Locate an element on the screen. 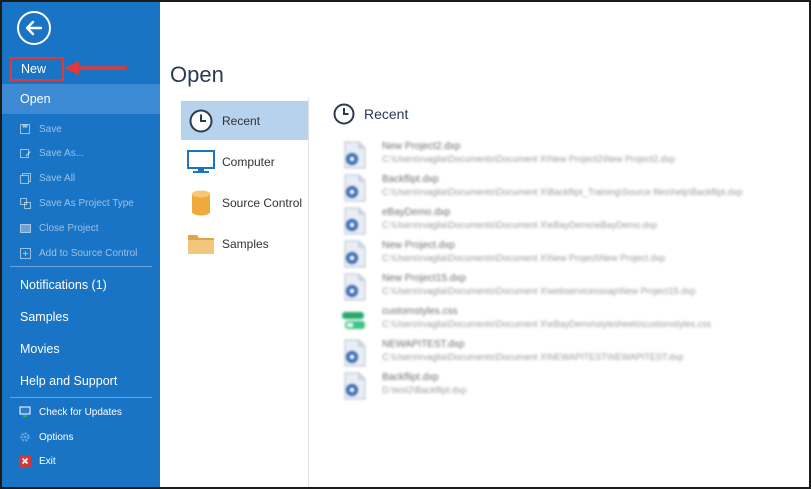  back-button is located at coordinates (34, 28).